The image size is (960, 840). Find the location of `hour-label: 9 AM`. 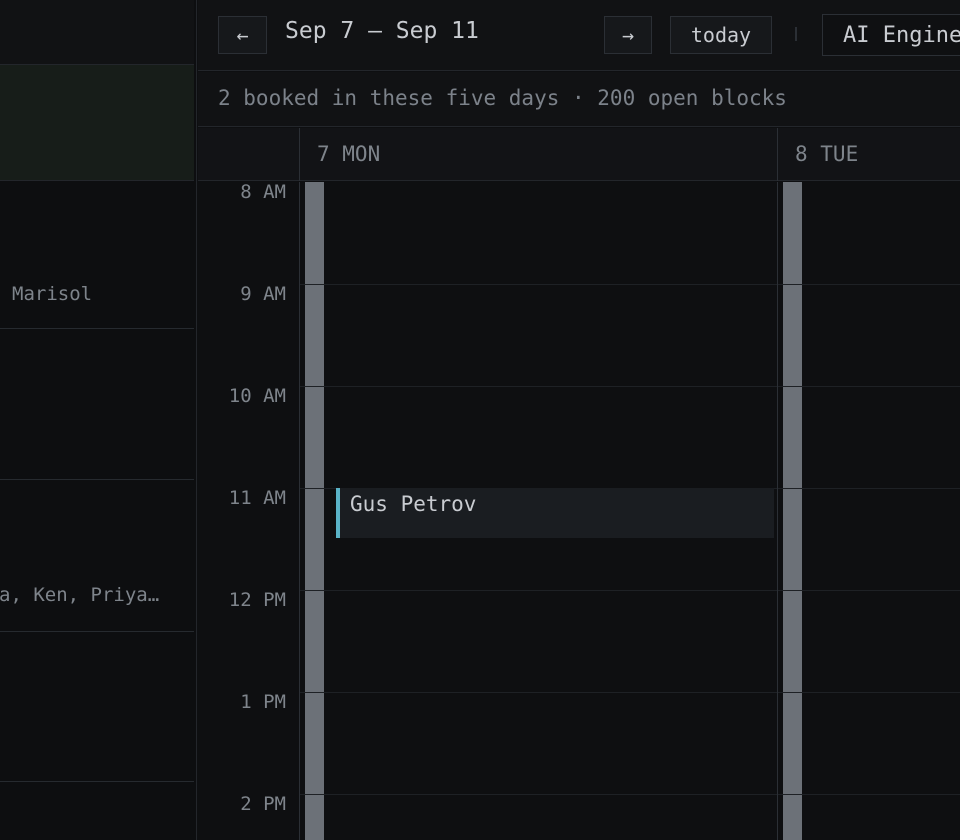

hour-label: 9 AM is located at coordinates (263, 294).